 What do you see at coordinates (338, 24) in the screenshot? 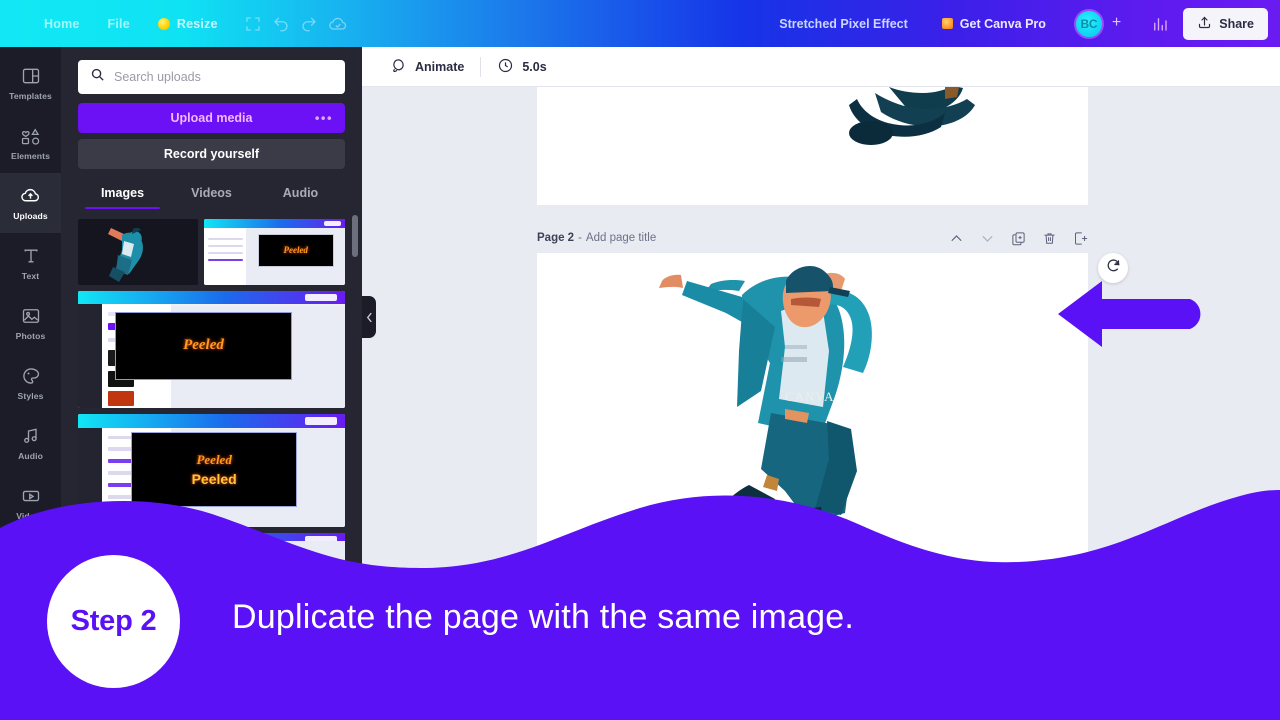
I see `cloud-saved-icon` at bounding box center [338, 24].